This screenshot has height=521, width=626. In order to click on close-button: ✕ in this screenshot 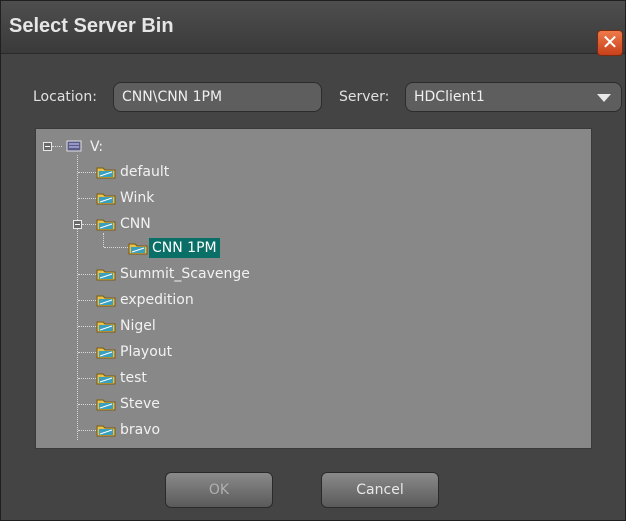, I will do `click(610, 43)`.